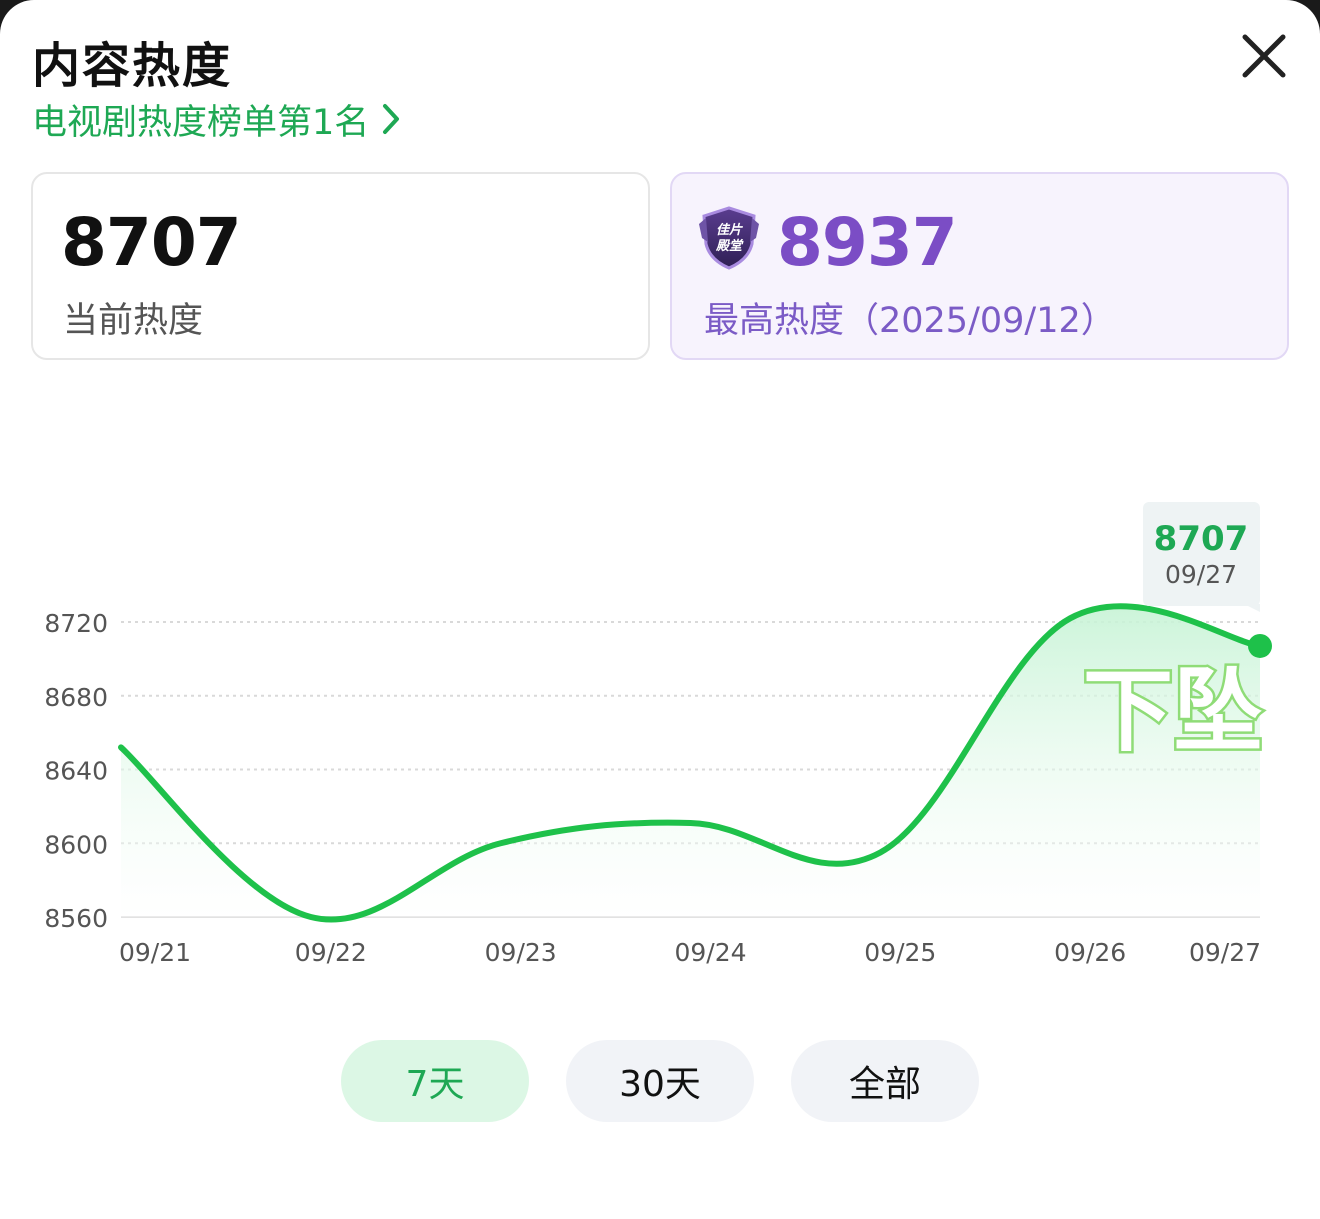 Image resolution: width=1320 pixels, height=1219 pixels. Describe the element at coordinates (132, 66) in the screenshot. I see `page-title: 内容热度` at that location.